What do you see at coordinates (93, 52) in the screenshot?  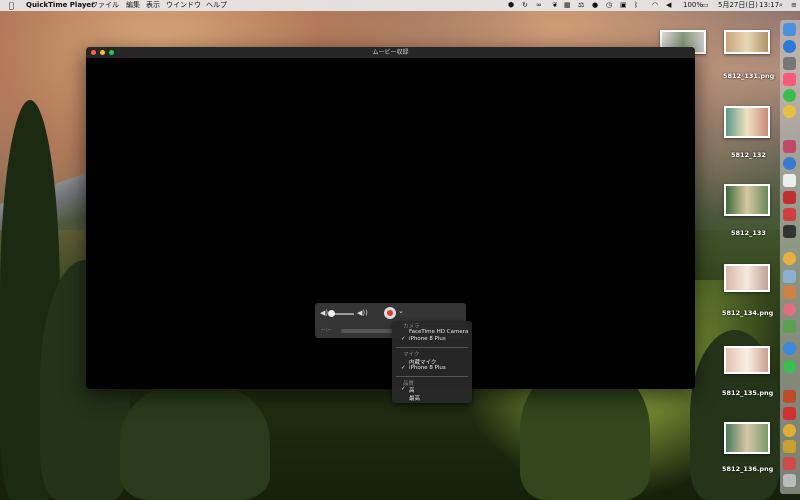 I see `close-button` at bounding box center [93, 52].